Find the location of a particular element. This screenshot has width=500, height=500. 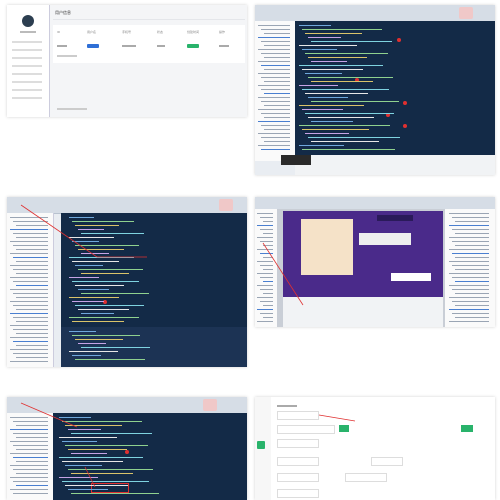

confirm-button is located at coordinates (344, 428).